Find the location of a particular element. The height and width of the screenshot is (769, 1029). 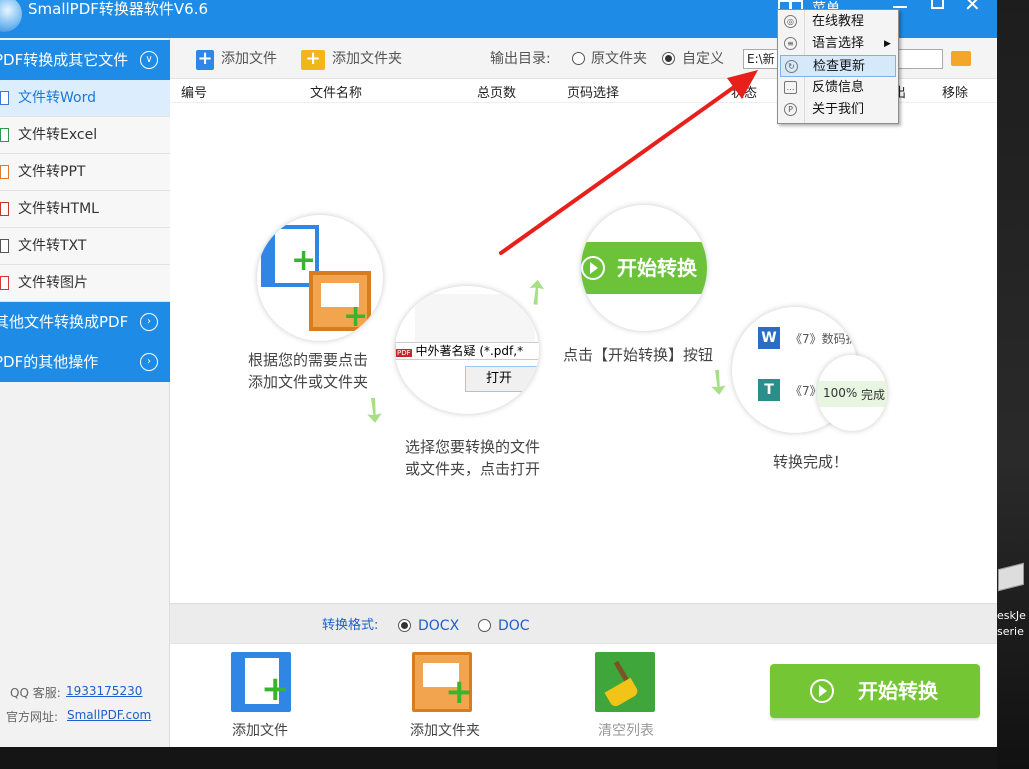

step4-text: 转换完成！ is located at coordinates (811, 462).